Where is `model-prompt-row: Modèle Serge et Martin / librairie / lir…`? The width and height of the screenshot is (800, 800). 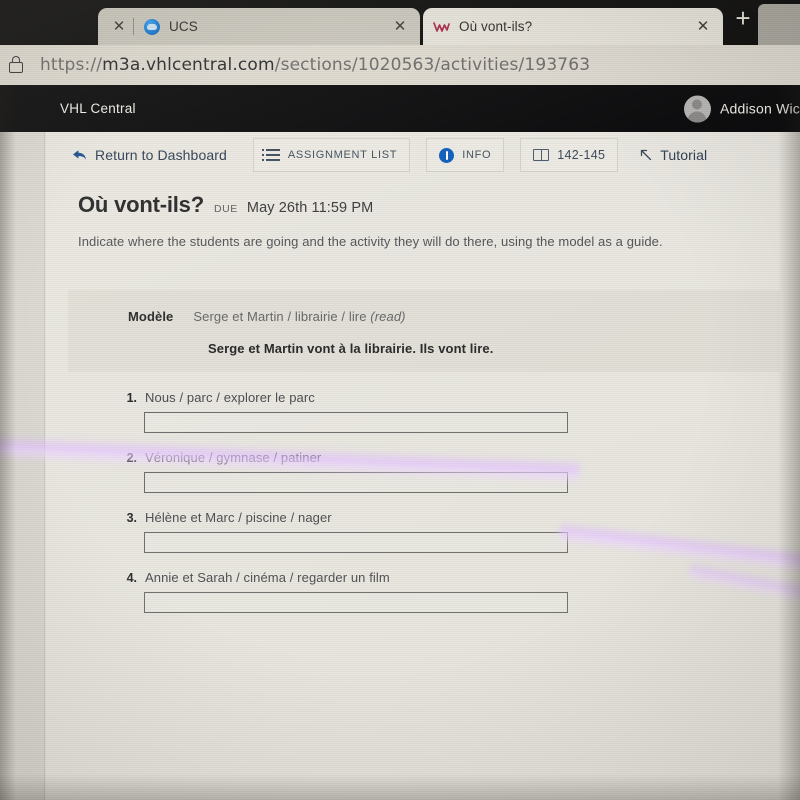
model-prompt-row: Modèle Serge et Martin / librairie / lir… is located at coordinates (267, 316).